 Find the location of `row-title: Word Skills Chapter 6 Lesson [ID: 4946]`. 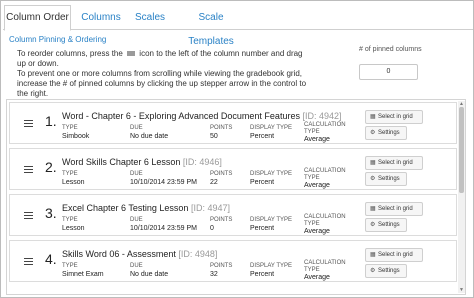

row-title: Word Skills Chapter 6 Lesson [ID: 4946] is located at coordinates (142, 162).